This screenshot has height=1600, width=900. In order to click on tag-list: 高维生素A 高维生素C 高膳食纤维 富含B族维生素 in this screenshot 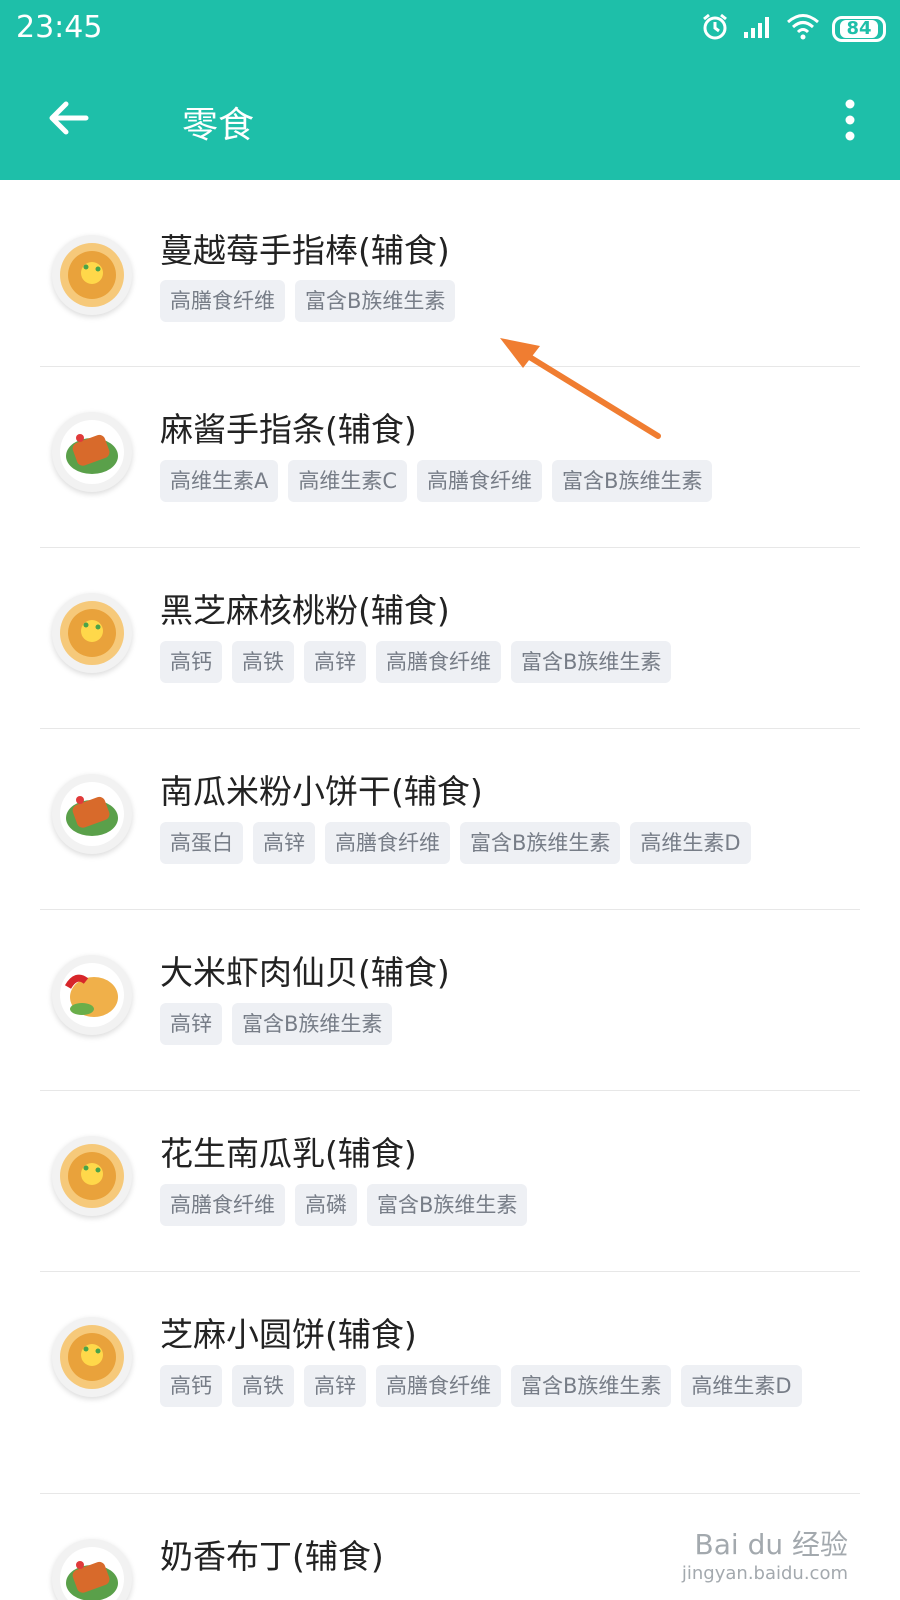, I will do `click(490, 481)`.